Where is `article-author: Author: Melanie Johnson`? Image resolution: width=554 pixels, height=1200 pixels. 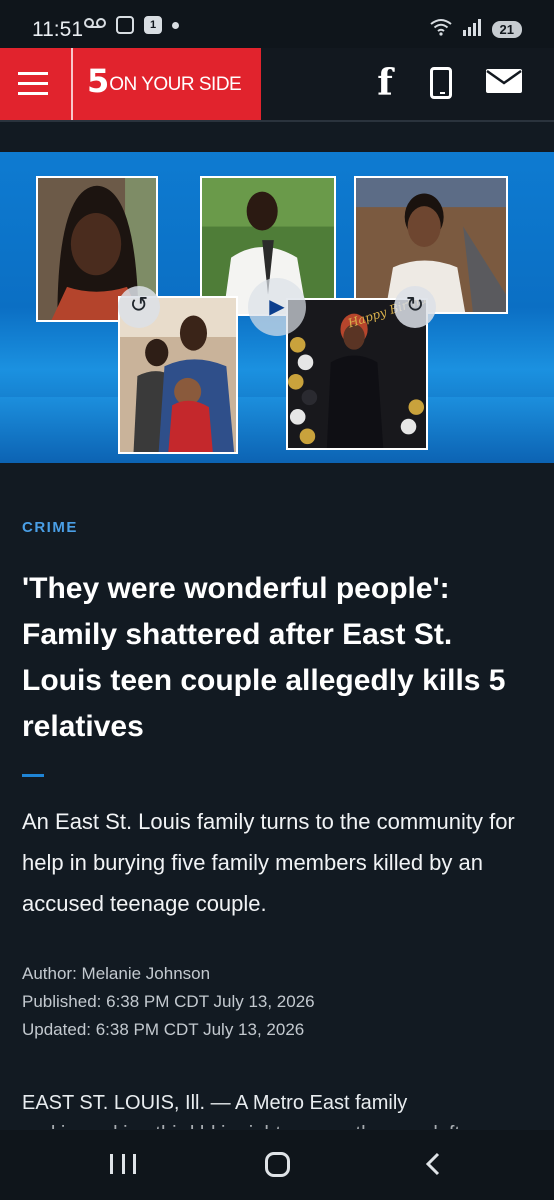 article-author: Author: Melanie Johnson is located at coordinates (116, 973).